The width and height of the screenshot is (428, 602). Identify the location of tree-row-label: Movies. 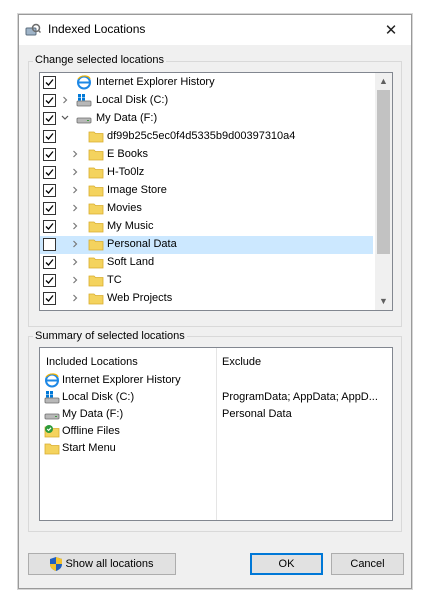
(124, 208).